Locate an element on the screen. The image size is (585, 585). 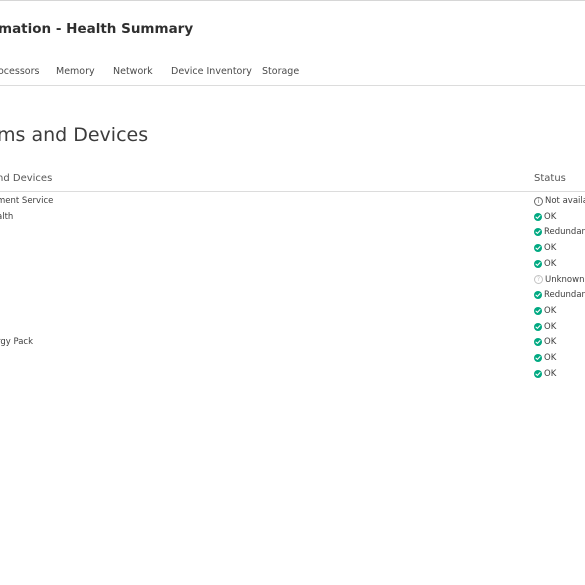
status-cell: iNot availab is located at coordinates (559, 201).